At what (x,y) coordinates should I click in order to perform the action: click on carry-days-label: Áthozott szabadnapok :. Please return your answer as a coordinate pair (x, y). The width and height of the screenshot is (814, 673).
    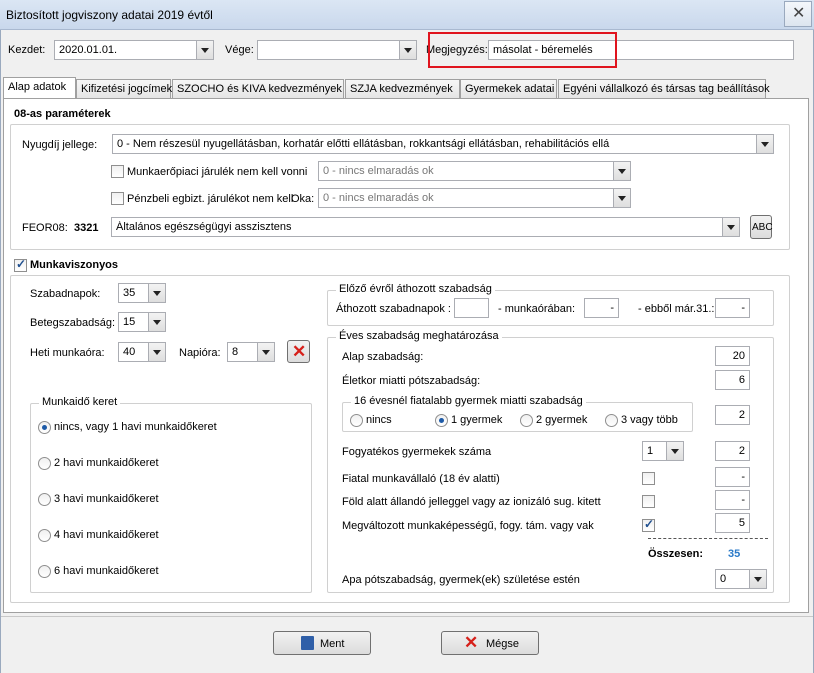
    Looking at the image, I should click on (393, 309).